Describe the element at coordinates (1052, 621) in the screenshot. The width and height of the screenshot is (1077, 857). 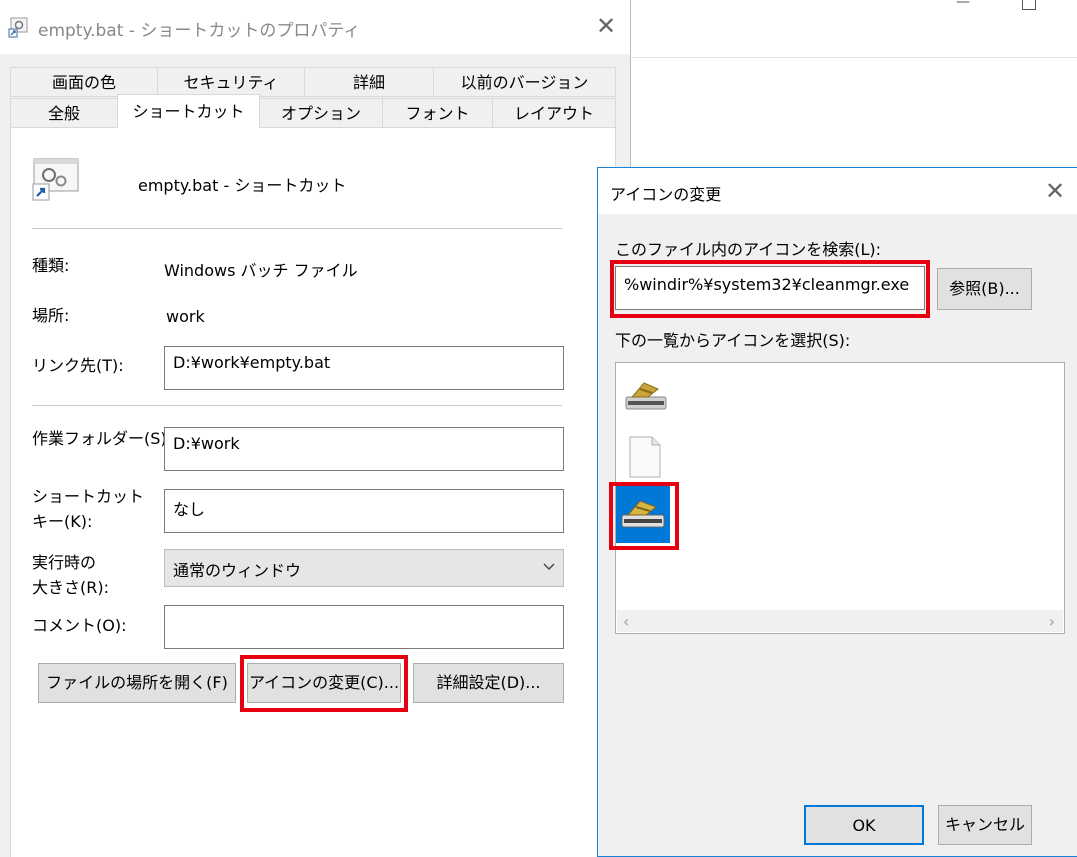
I see `chevron-right-icon: ›` at that location.